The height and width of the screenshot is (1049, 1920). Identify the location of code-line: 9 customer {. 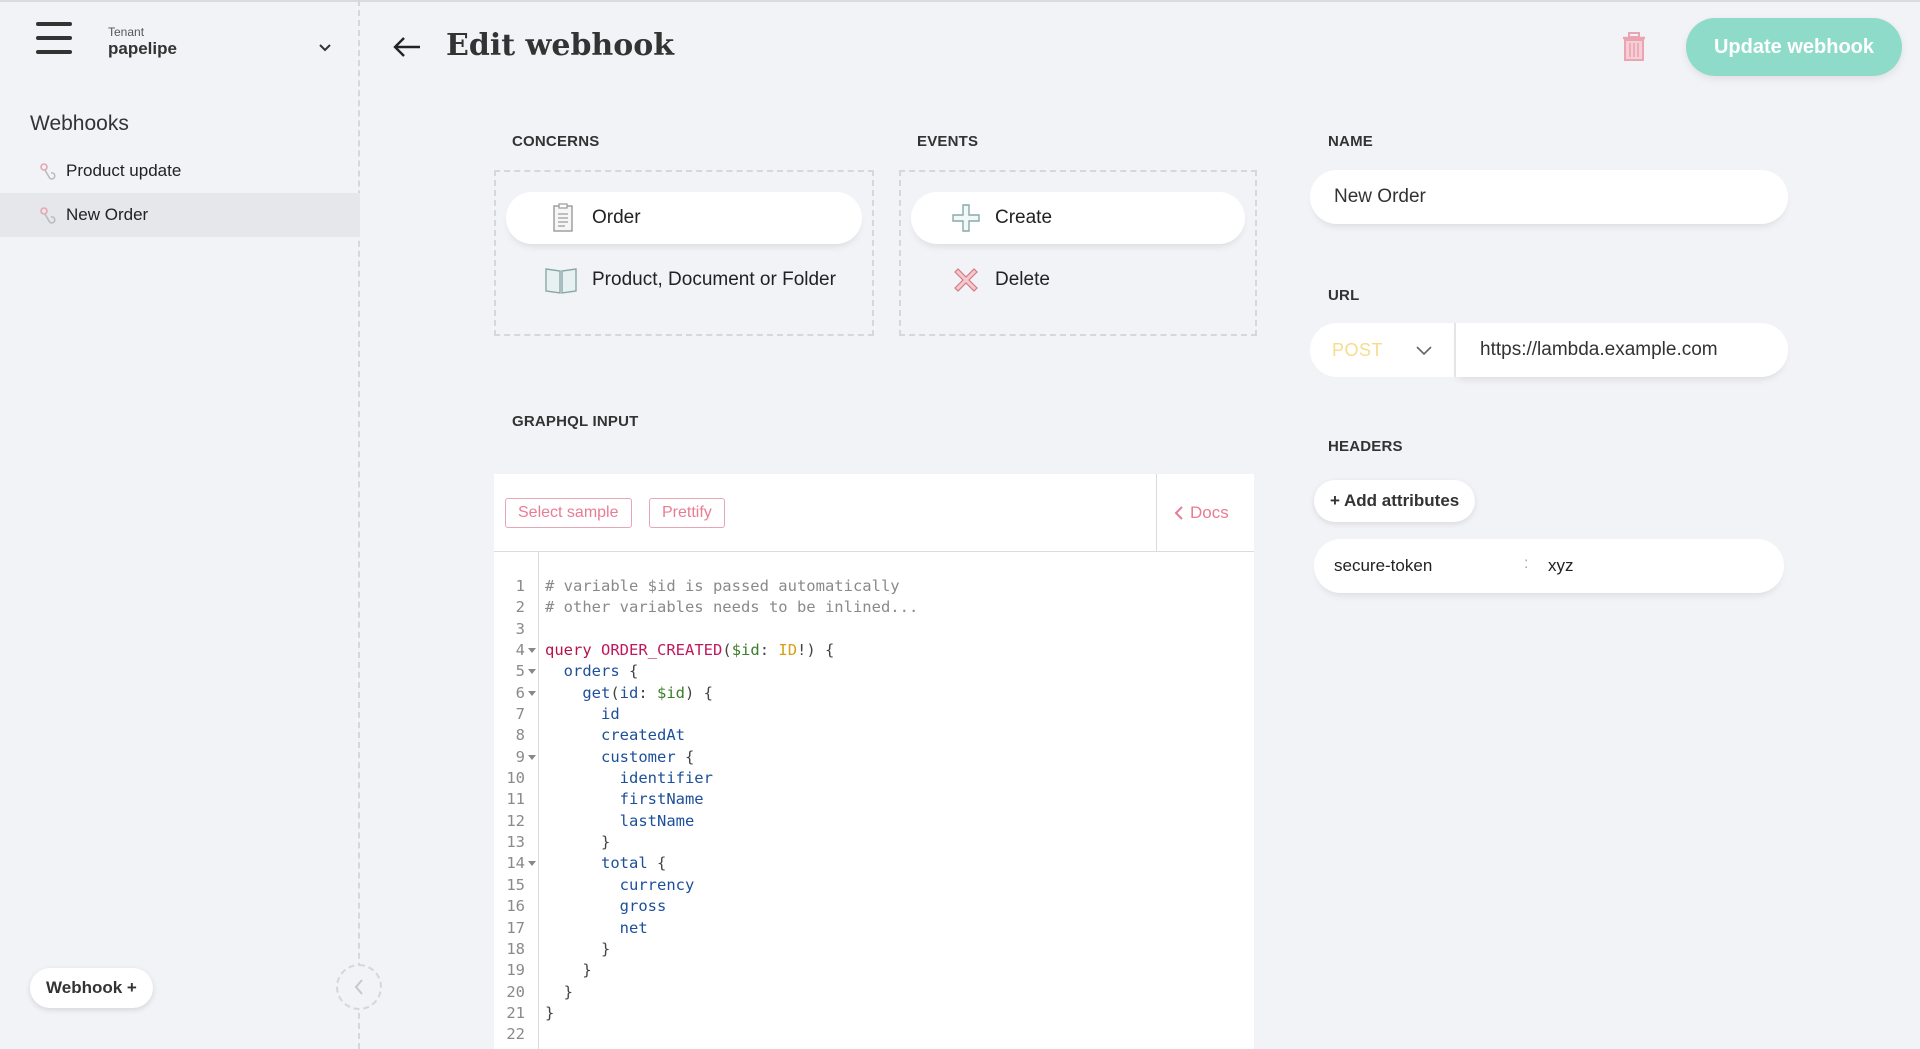
(874, 757).